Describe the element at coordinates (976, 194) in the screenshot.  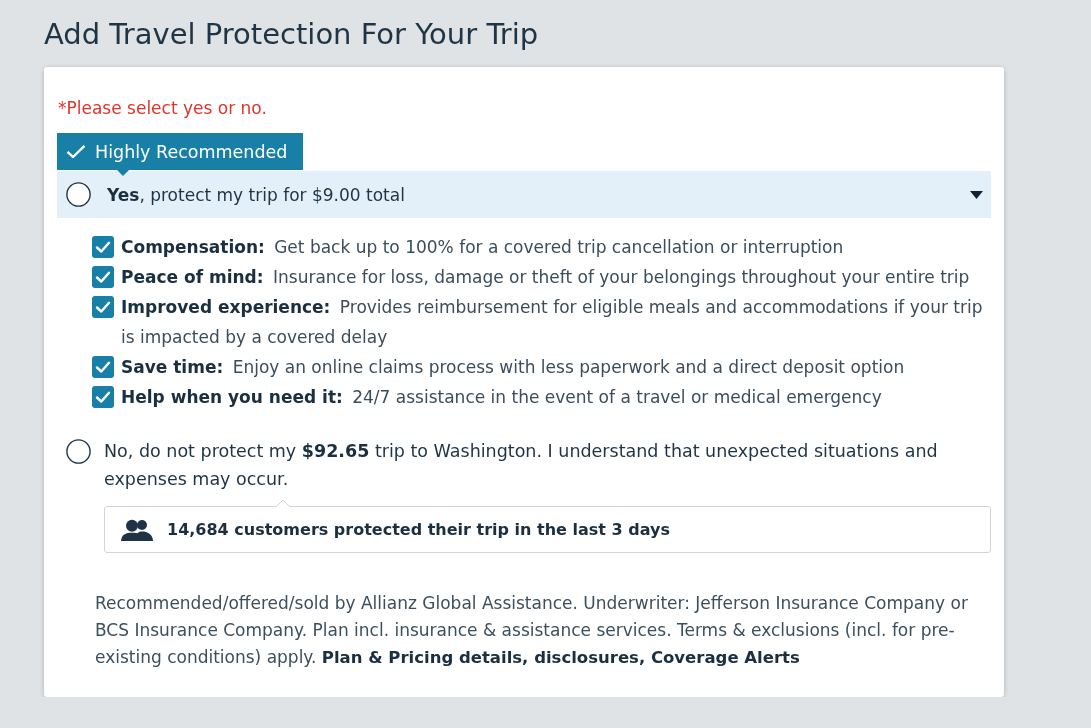
I see `caret-icon` at that location.